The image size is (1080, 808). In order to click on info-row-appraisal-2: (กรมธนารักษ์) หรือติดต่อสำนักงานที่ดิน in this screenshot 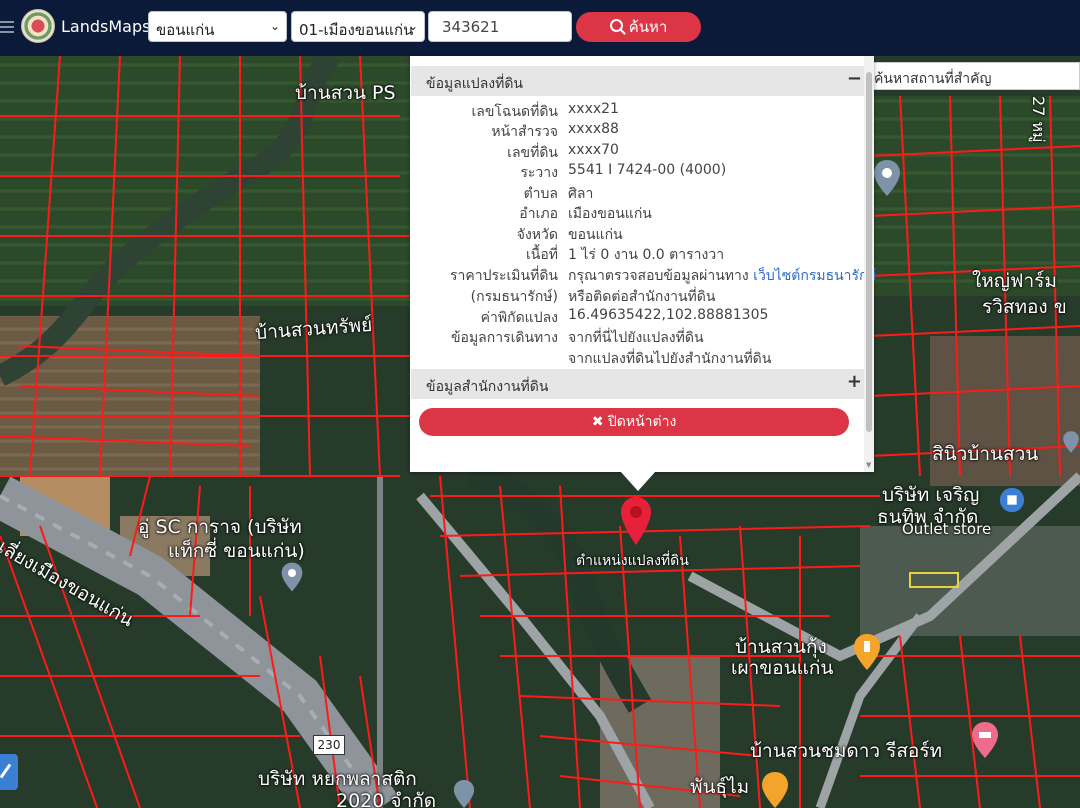, I will do `click(640, 296)`.